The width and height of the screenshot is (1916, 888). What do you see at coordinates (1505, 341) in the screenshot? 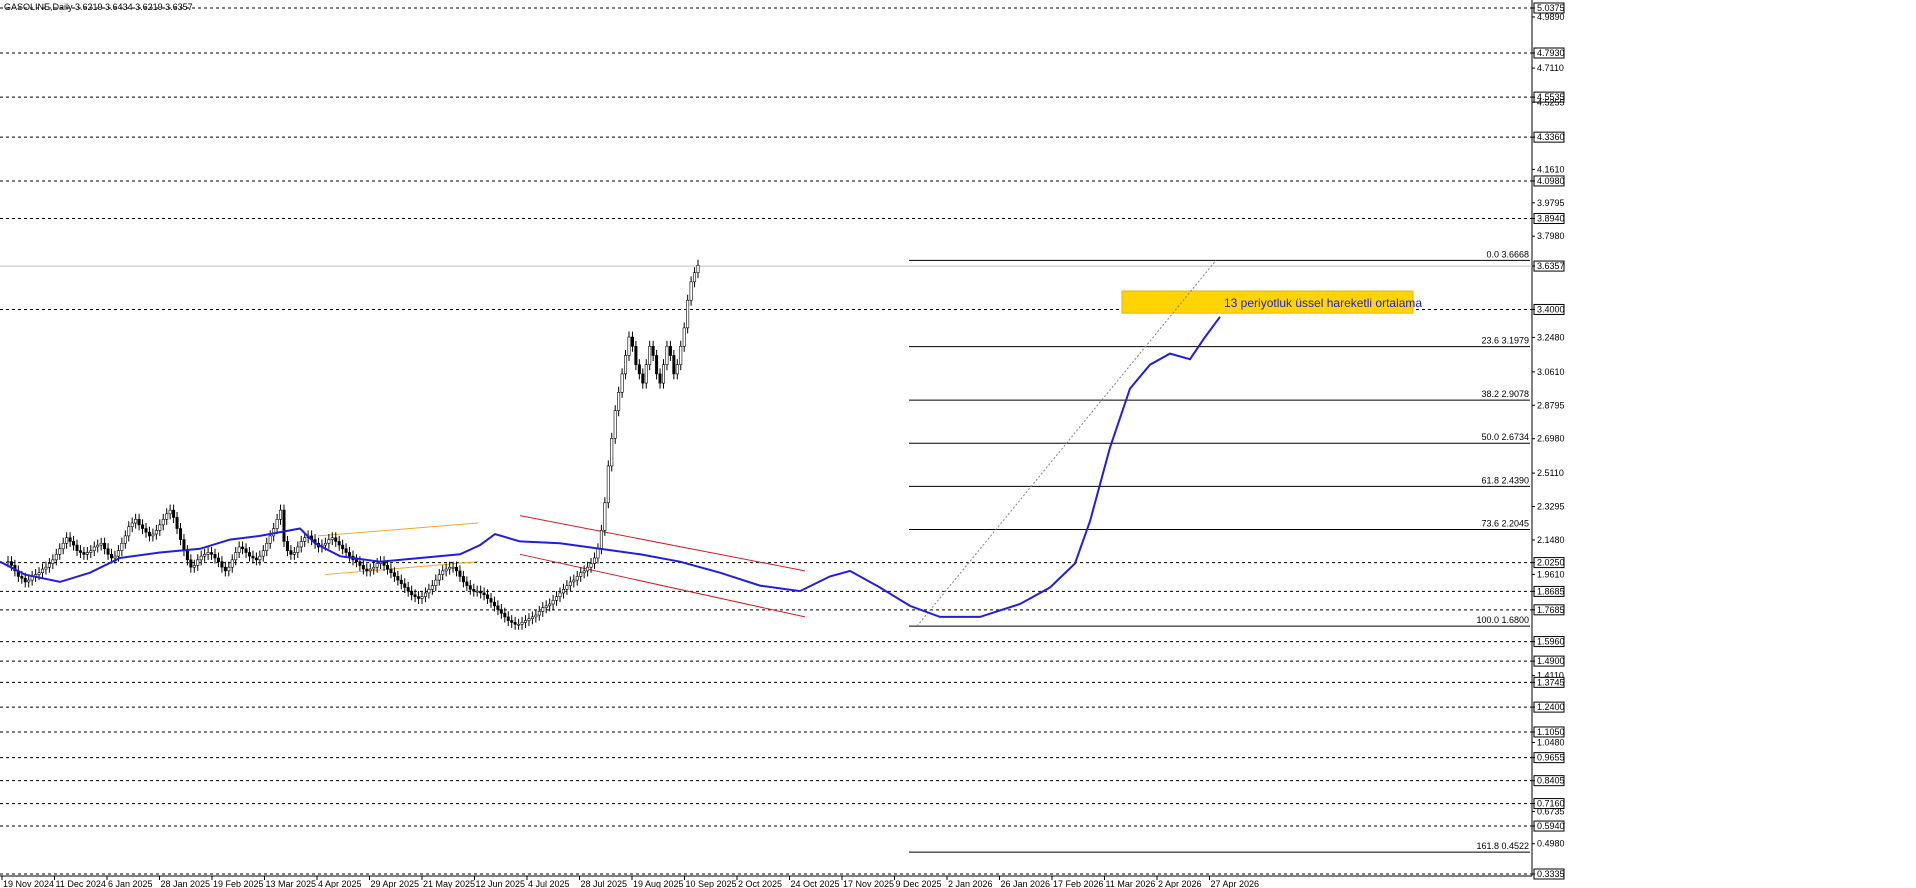
I see `fib-label: 23.6 3.1979` at bounding box center [1505, 341].